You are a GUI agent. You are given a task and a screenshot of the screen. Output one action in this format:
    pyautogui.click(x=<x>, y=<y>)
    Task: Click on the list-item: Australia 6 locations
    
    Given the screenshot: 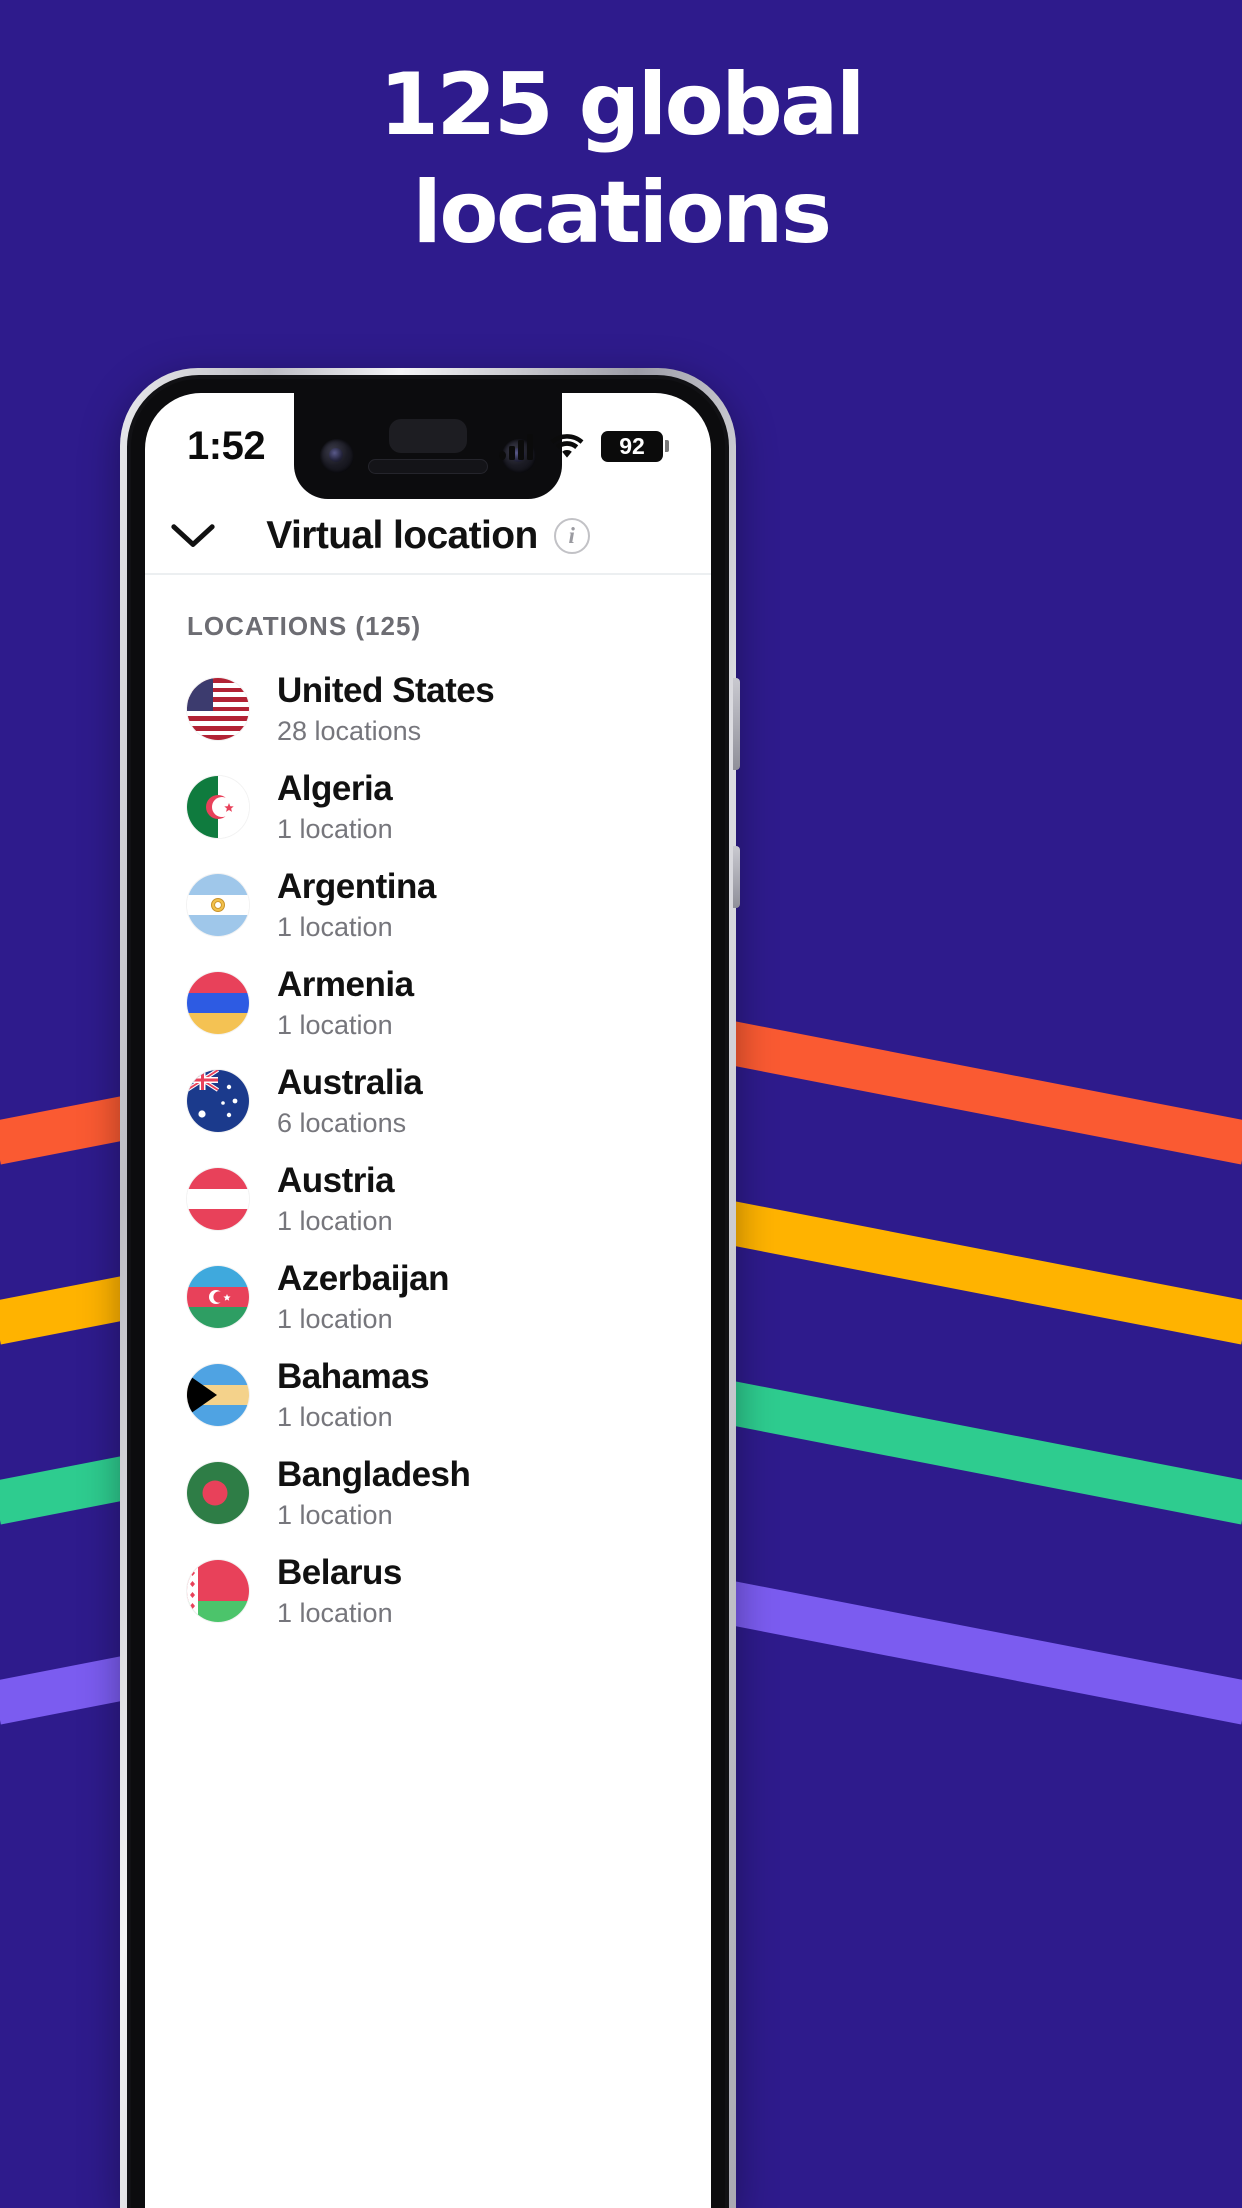 What is the action you would take?
    pyautogui.click(x=428, y=1101)
    